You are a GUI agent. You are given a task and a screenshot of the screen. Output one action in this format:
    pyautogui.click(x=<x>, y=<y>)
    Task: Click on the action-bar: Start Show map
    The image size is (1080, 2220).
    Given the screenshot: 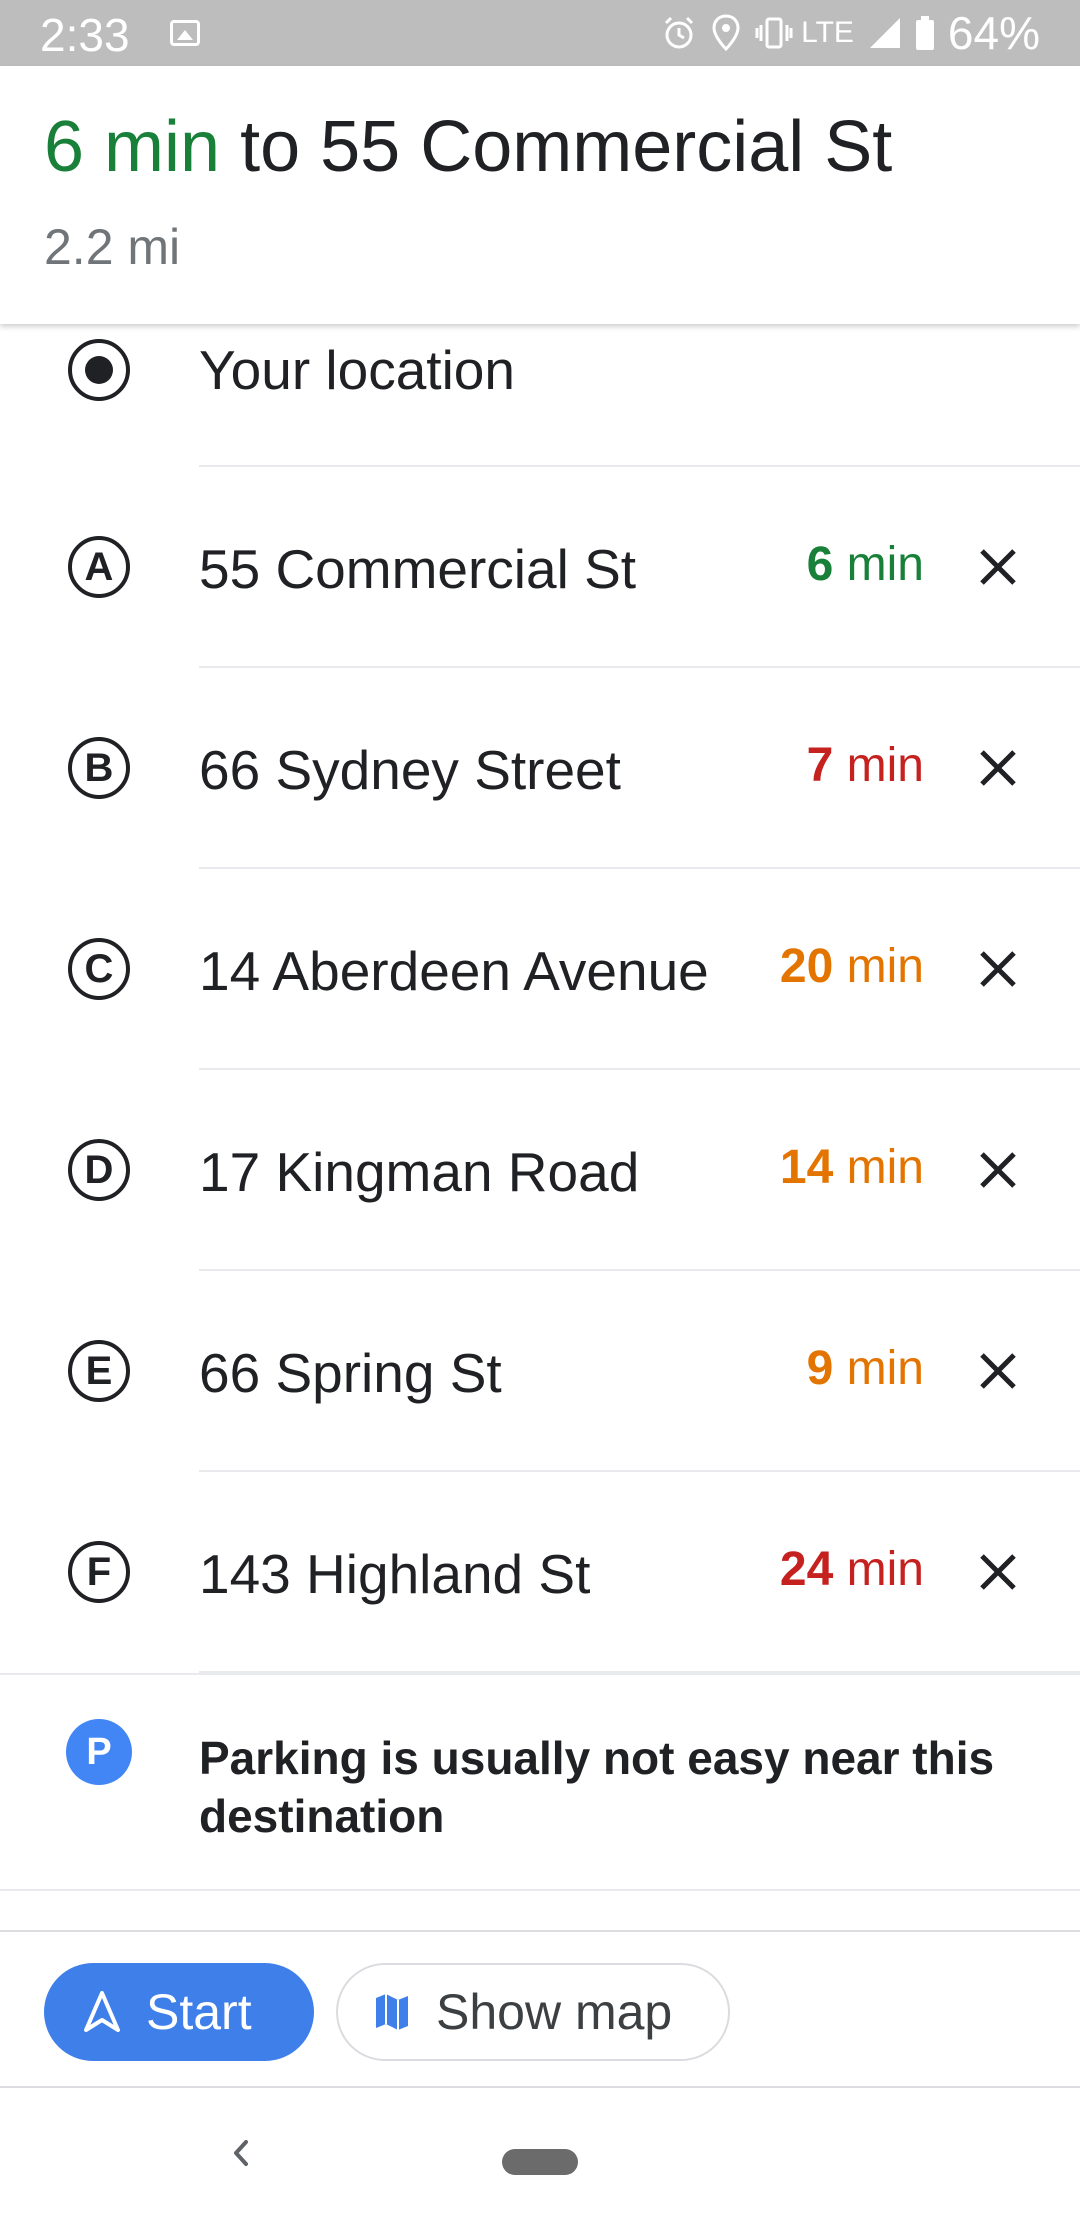 What is the action you would take?
    pyautogui.click(x=540, y=2009)
    